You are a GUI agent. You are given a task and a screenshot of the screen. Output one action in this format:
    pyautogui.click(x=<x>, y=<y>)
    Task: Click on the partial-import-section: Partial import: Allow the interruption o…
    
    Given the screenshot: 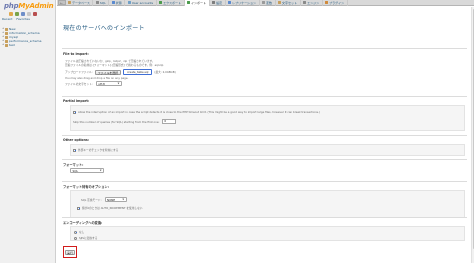 What is the action you would take?
    pyautogui.click(x=264, y=114)
    